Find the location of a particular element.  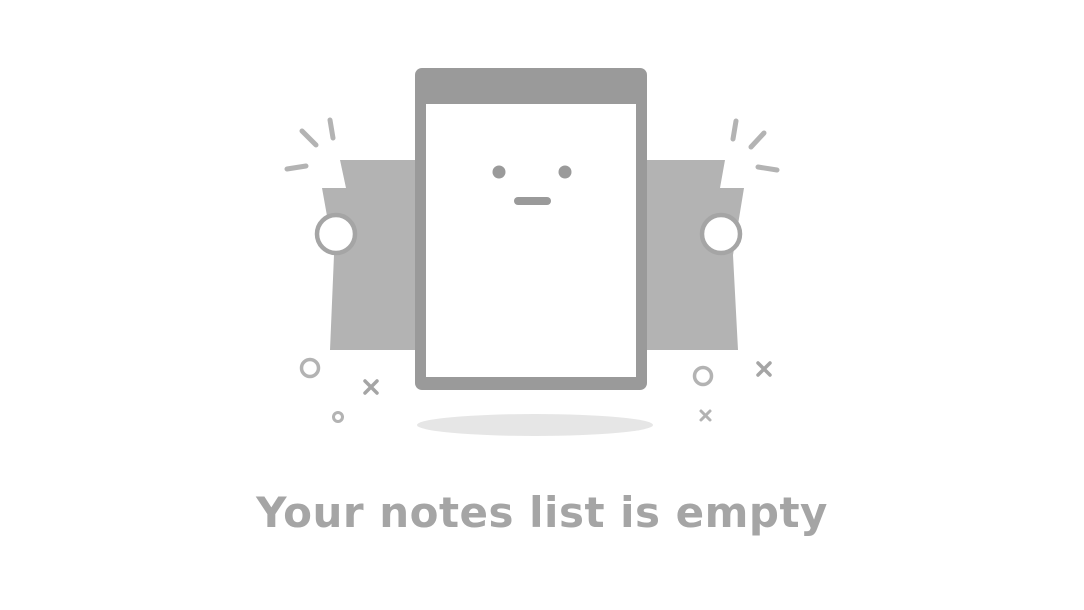

notepad-icon is located at coordinates (531, 229).